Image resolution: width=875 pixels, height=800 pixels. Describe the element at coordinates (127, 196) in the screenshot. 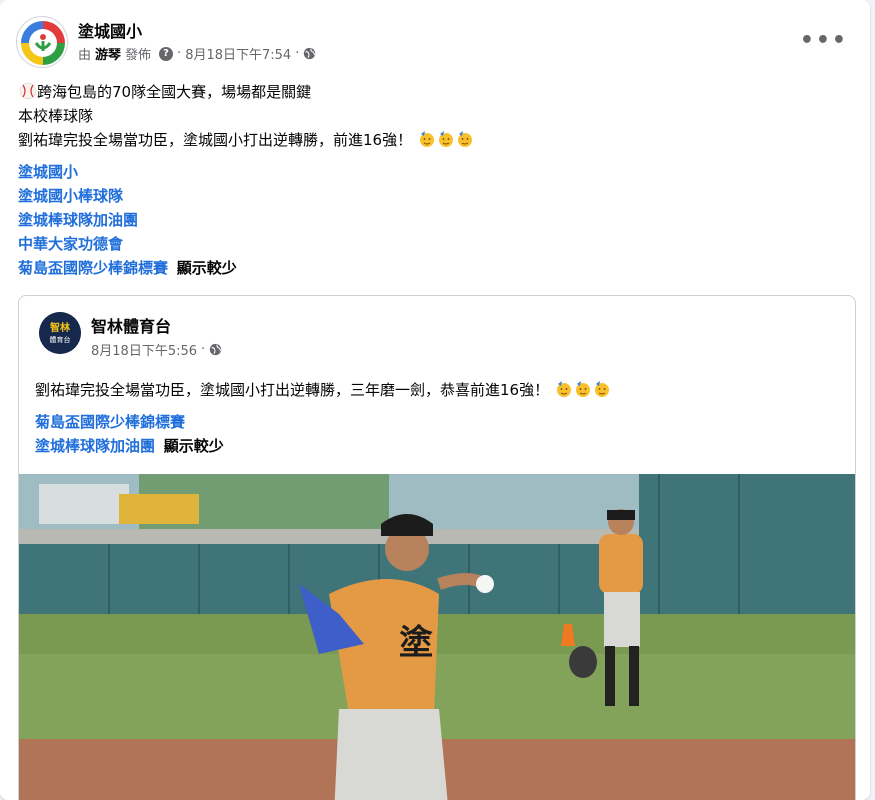

I see `hashtag-link: 塗城國小棒球隊` at that location.